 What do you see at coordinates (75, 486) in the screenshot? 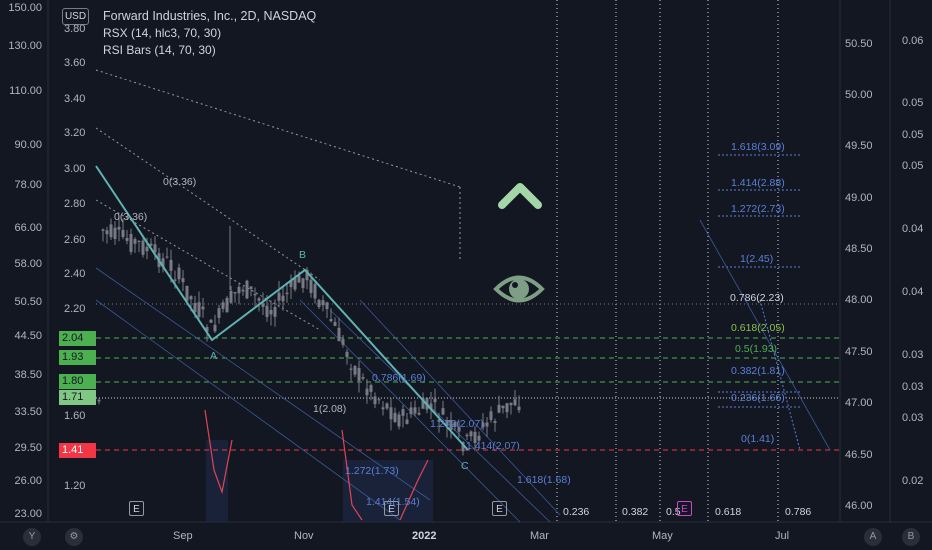
I see `overlay-axis-label: 1.20` at bounding box center [75, 486].